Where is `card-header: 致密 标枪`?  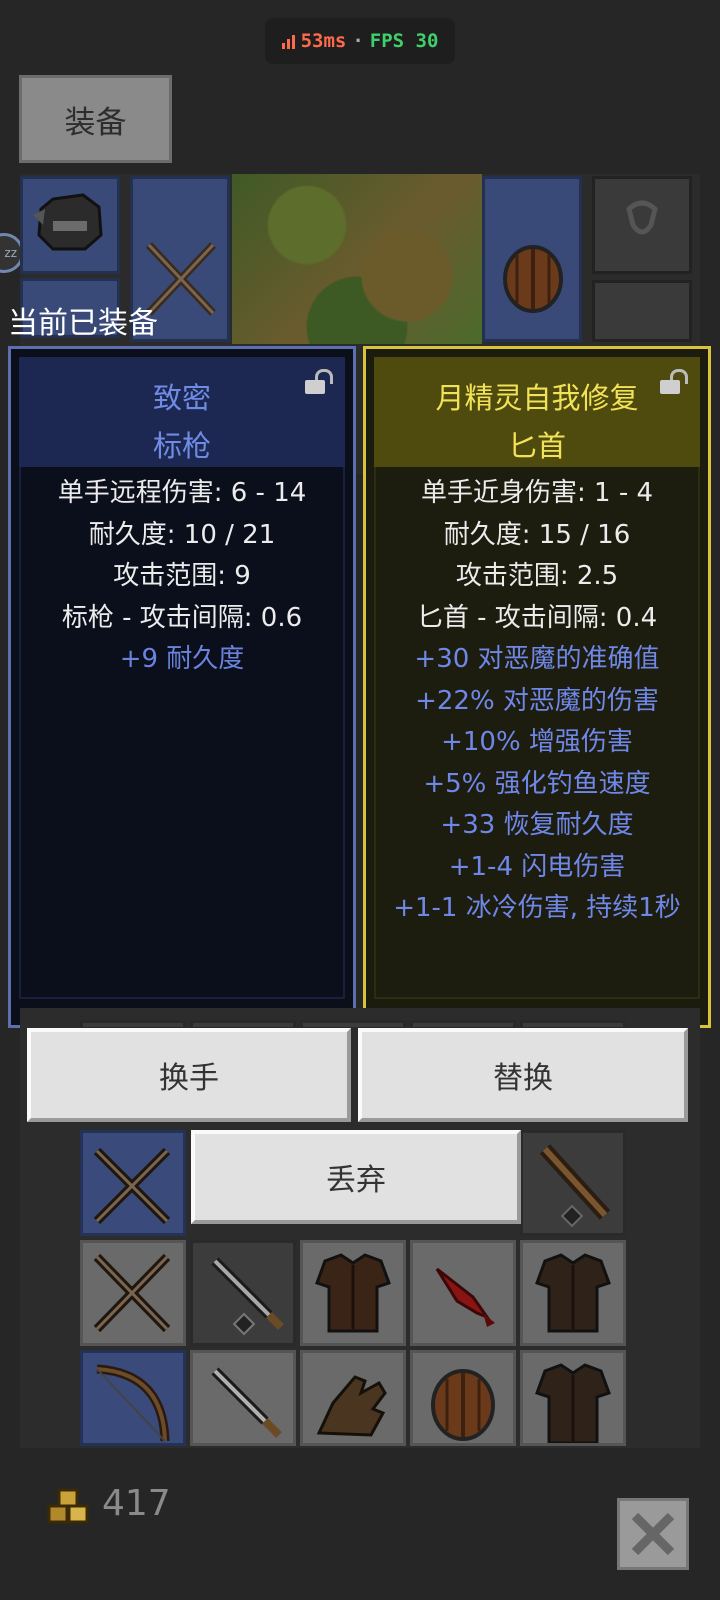
card-header: 致密 标枪 is located at coordinates (182, 412).